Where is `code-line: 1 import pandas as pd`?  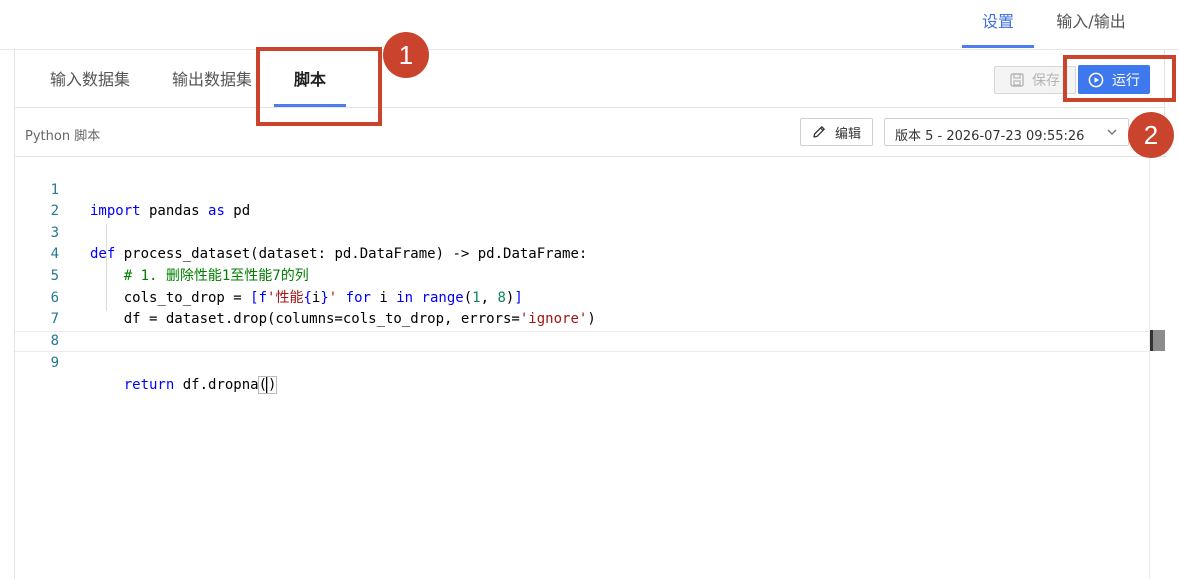
code-line: 1 import pandas as pd is located at coordinates (582, 189).